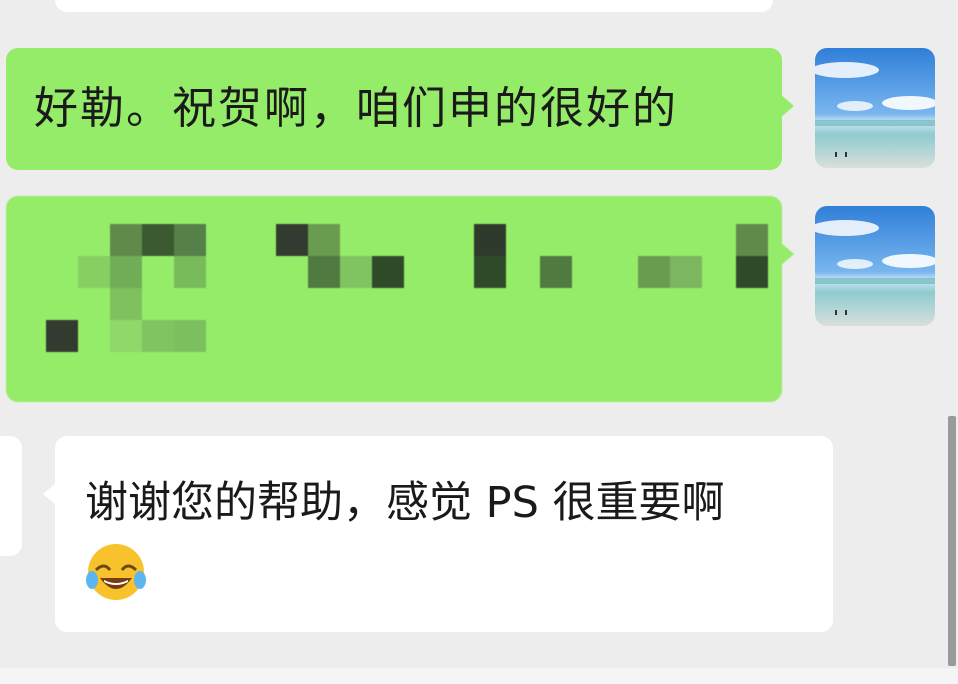  Describe the element at coordinates (414, 6) in the screenshot. I see `previous-message-bubble` at that location.